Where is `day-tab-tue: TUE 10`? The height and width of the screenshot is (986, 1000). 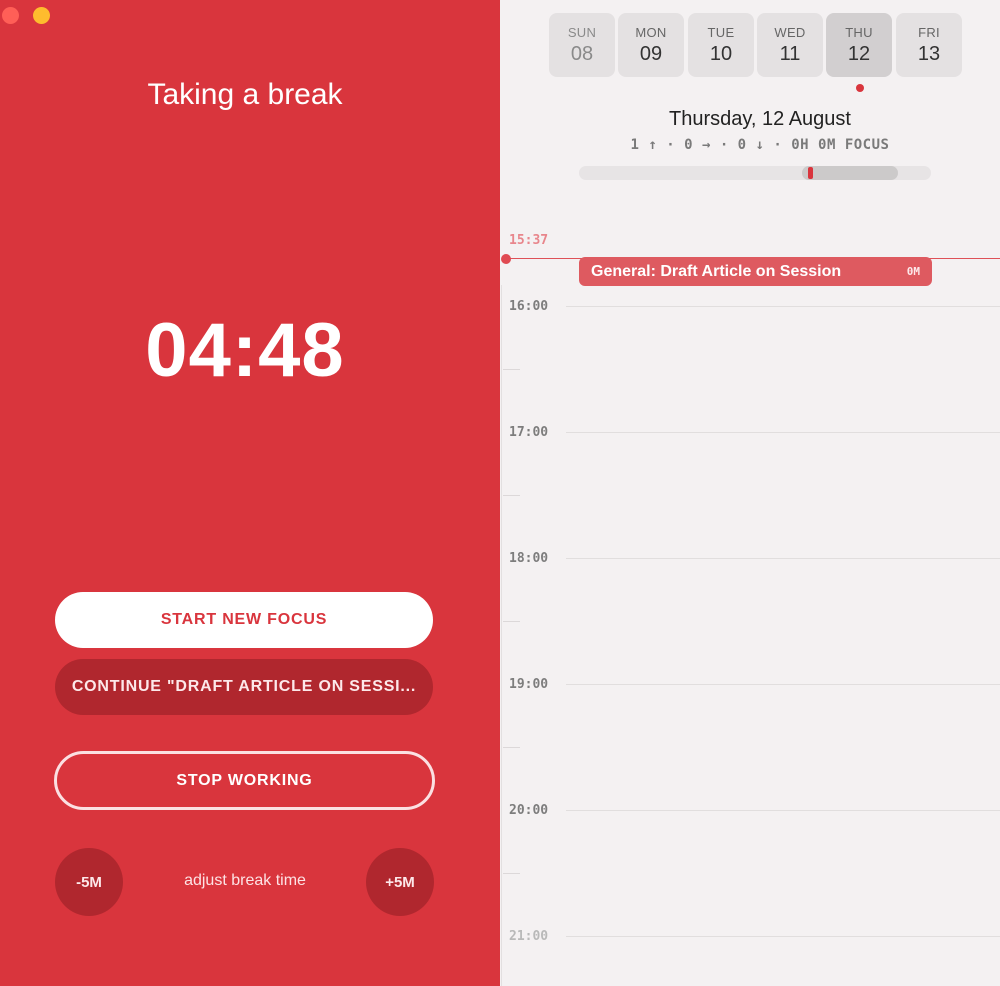
day-tab-tue: TUE 10 is located at coordinates (721, 45).